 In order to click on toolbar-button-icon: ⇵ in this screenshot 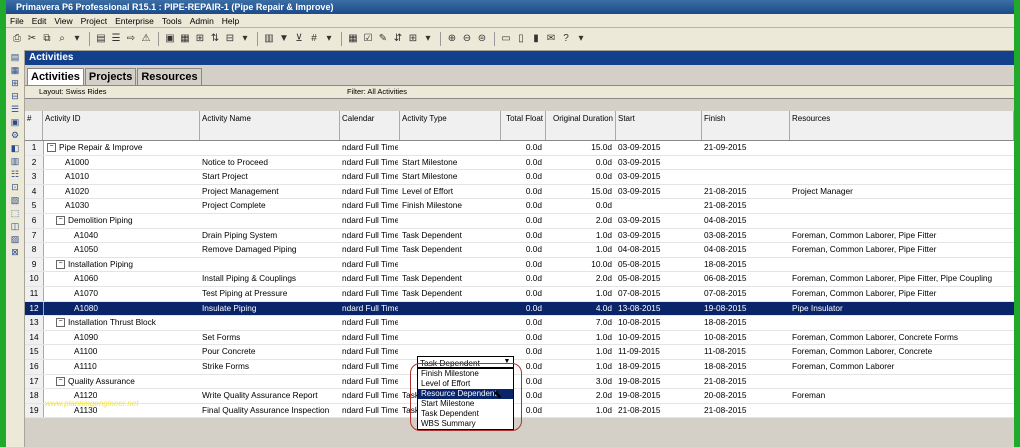, I will do `click(398, 39)`.